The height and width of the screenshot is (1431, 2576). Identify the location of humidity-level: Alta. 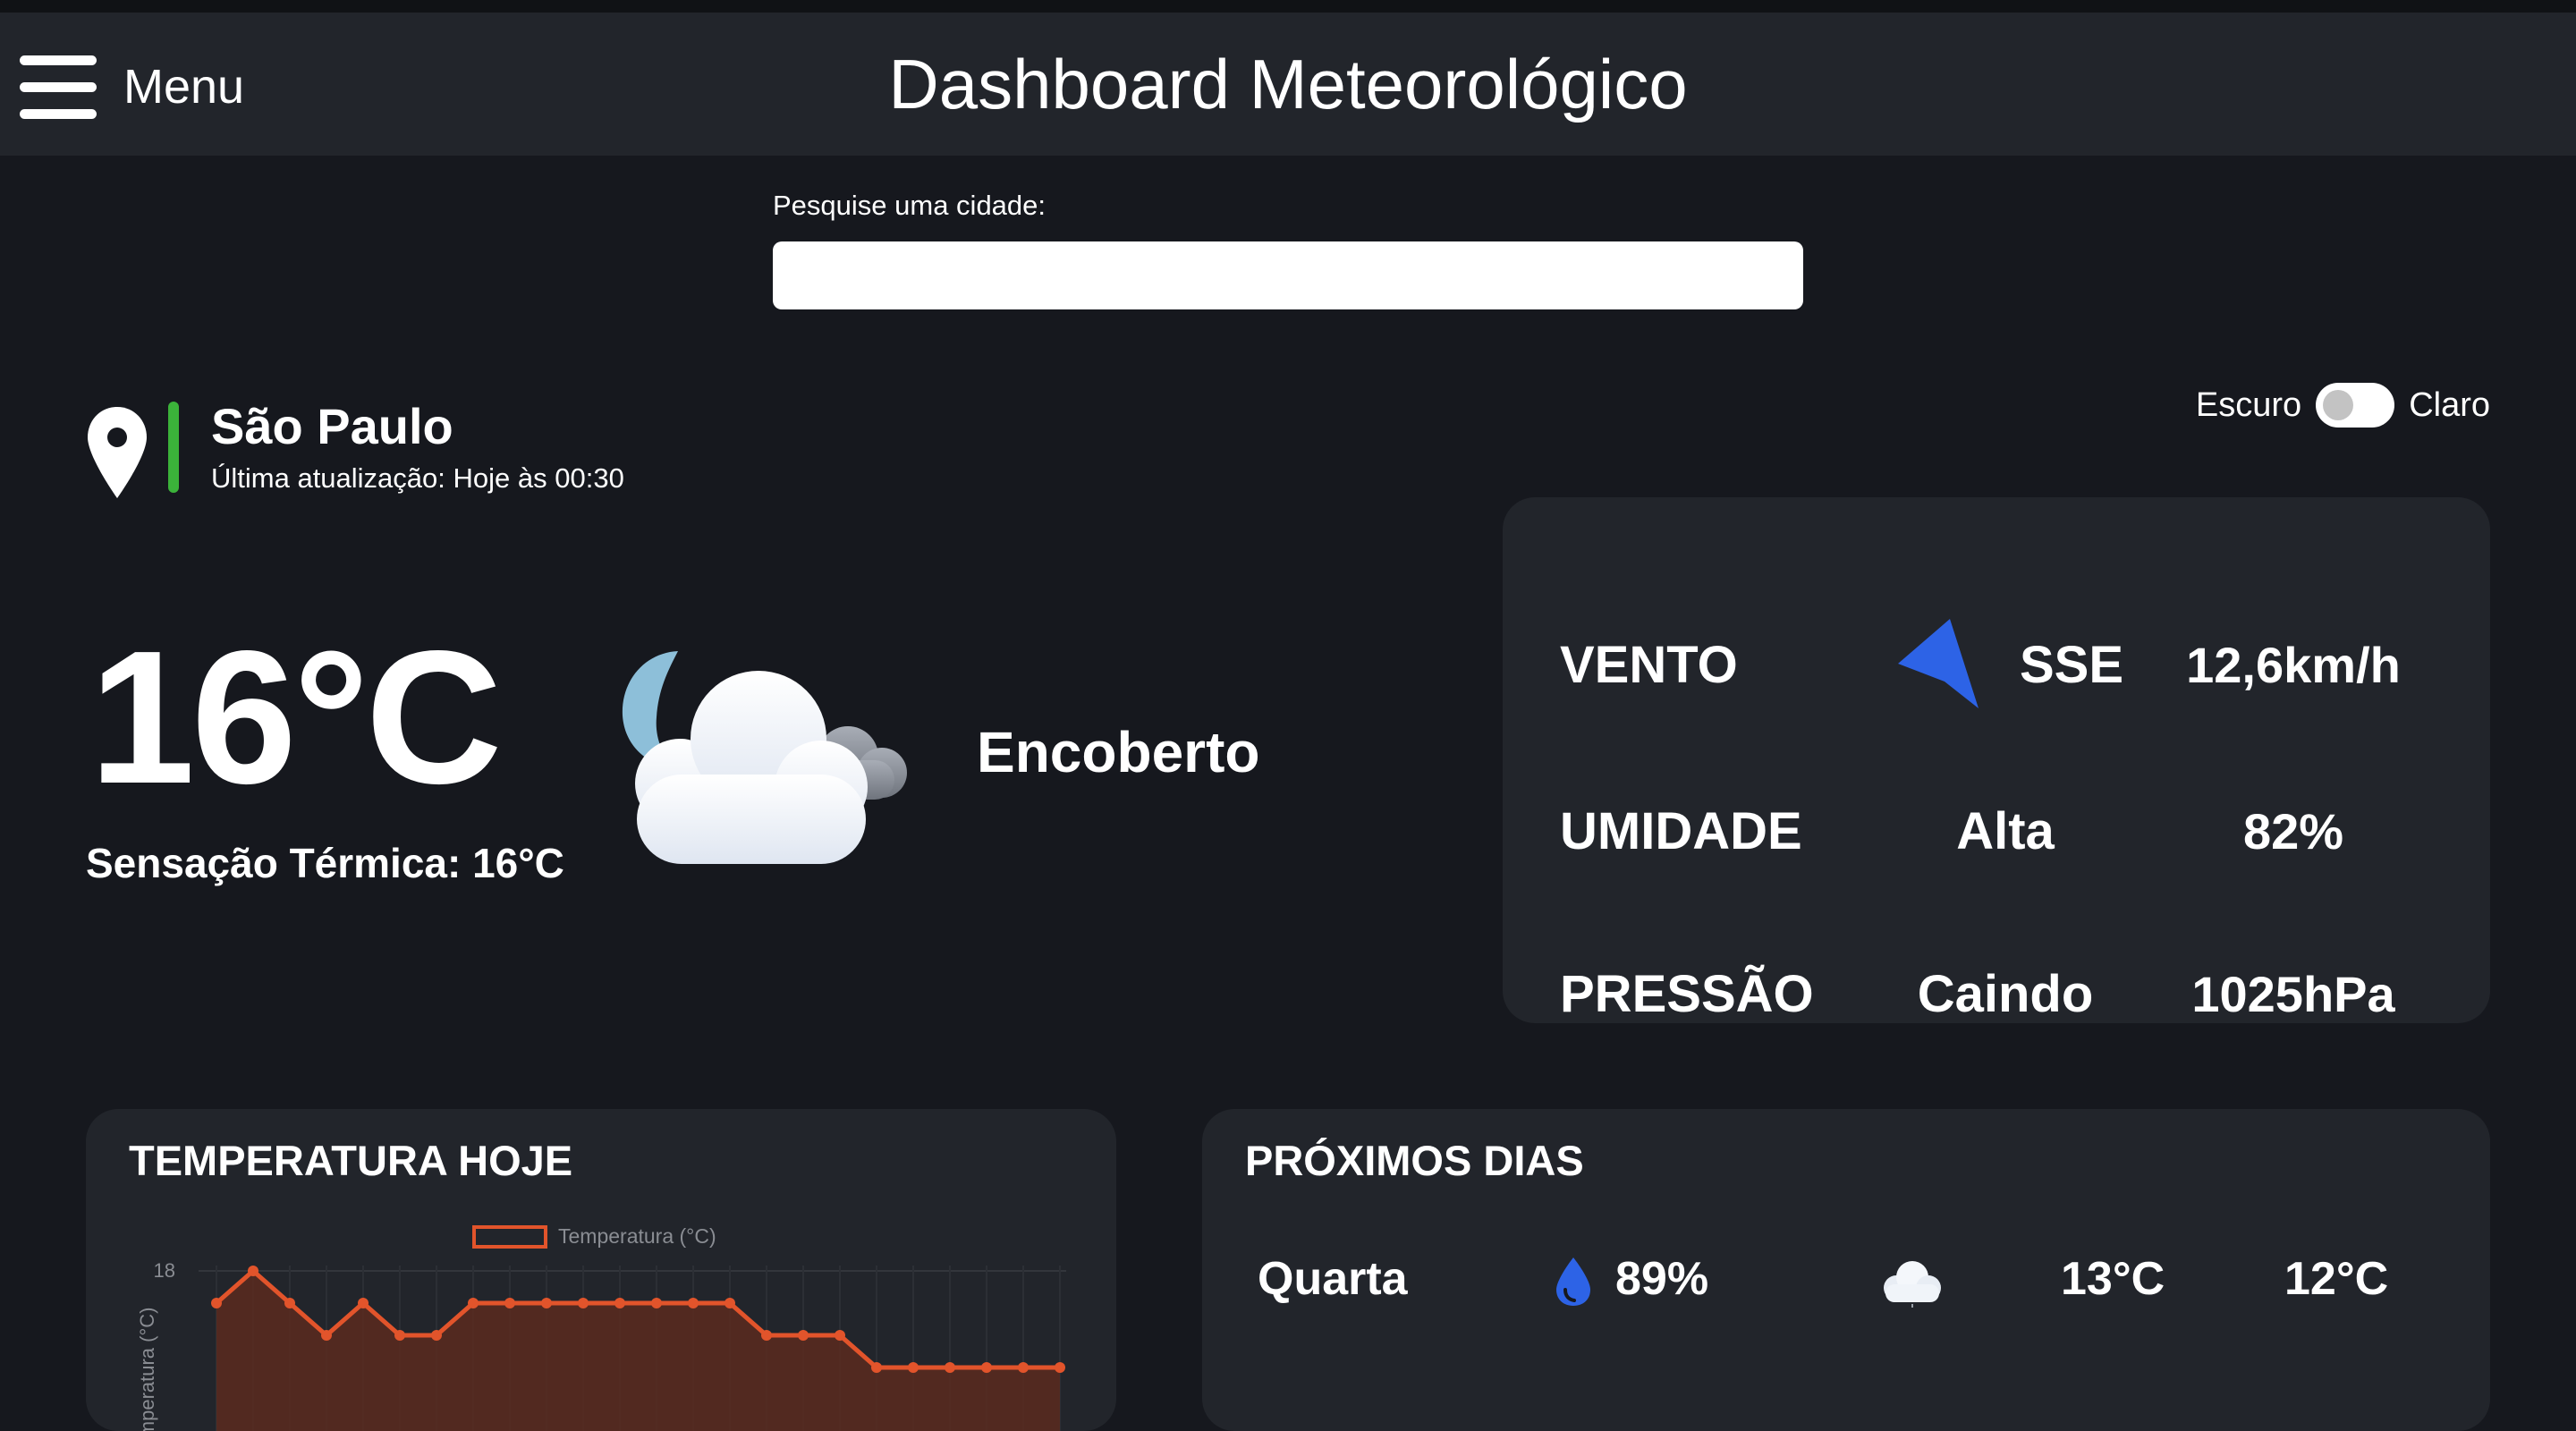
(2005, 831).